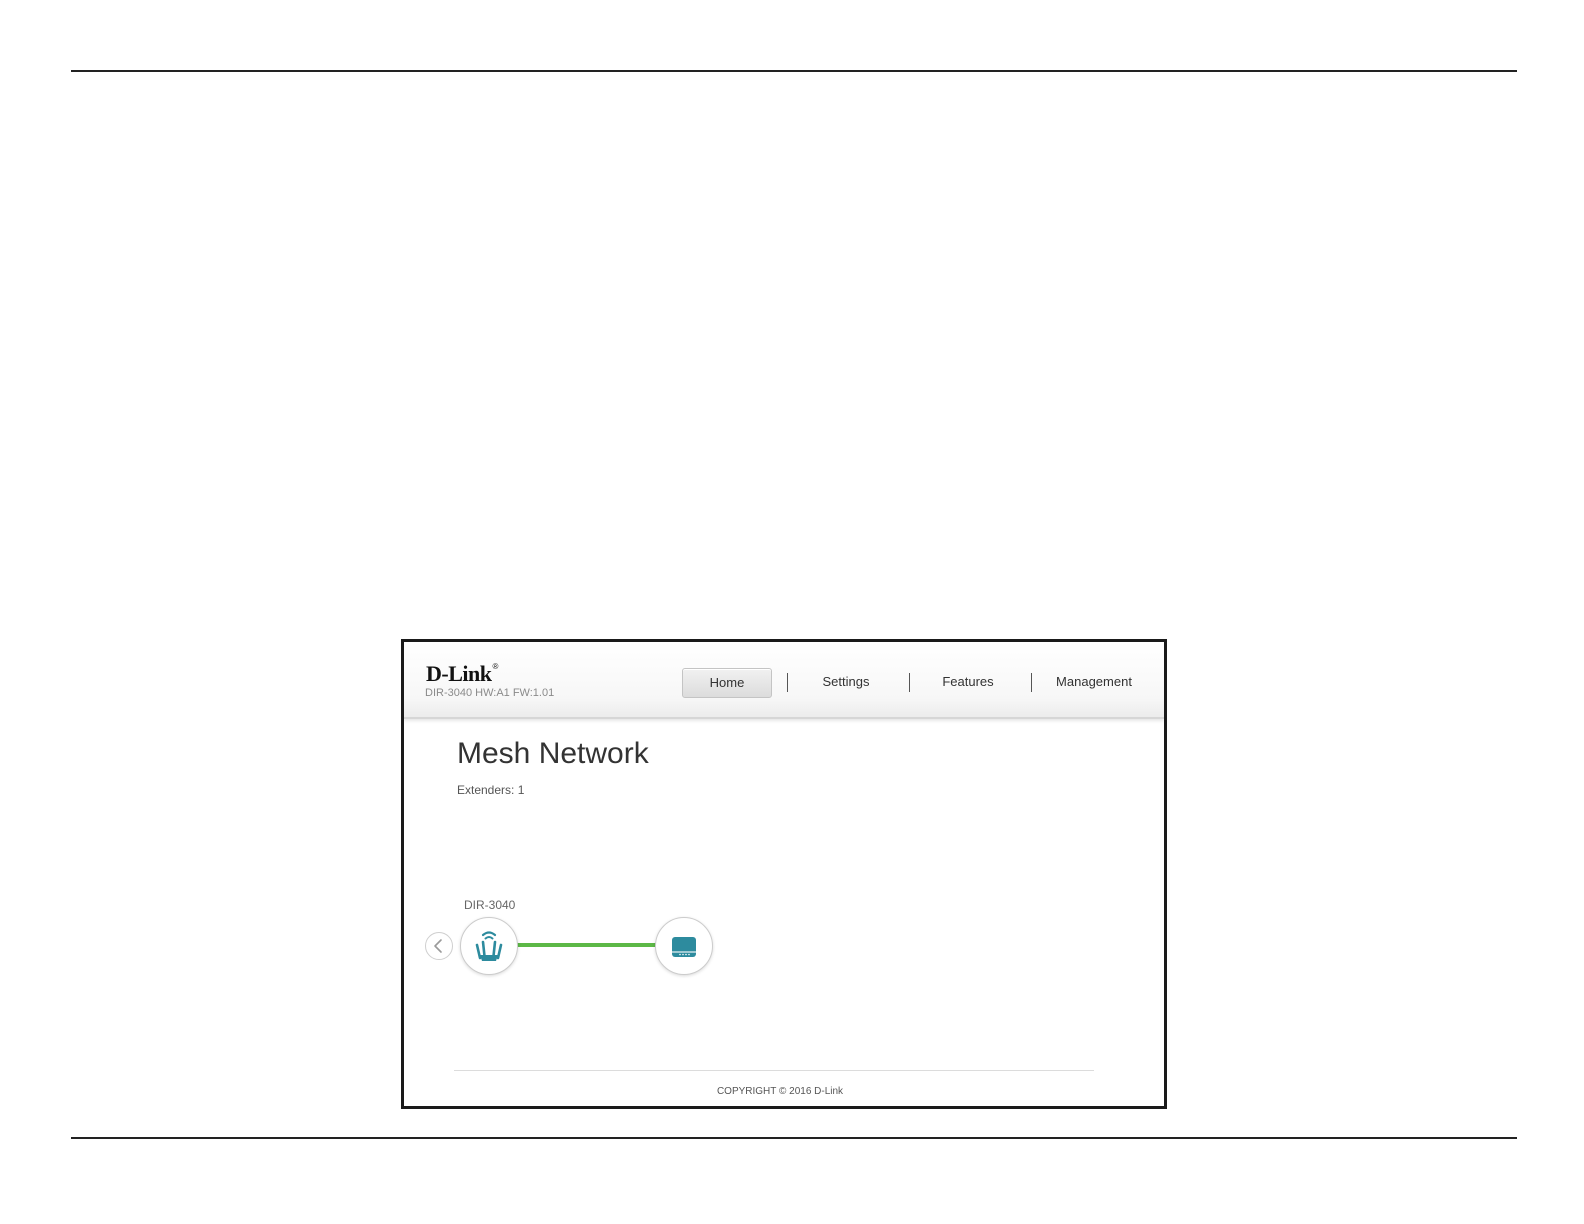 Image resolution: width=1584 pixels, height=1224 pixels. I want to click on router-node, so click(489, 946).